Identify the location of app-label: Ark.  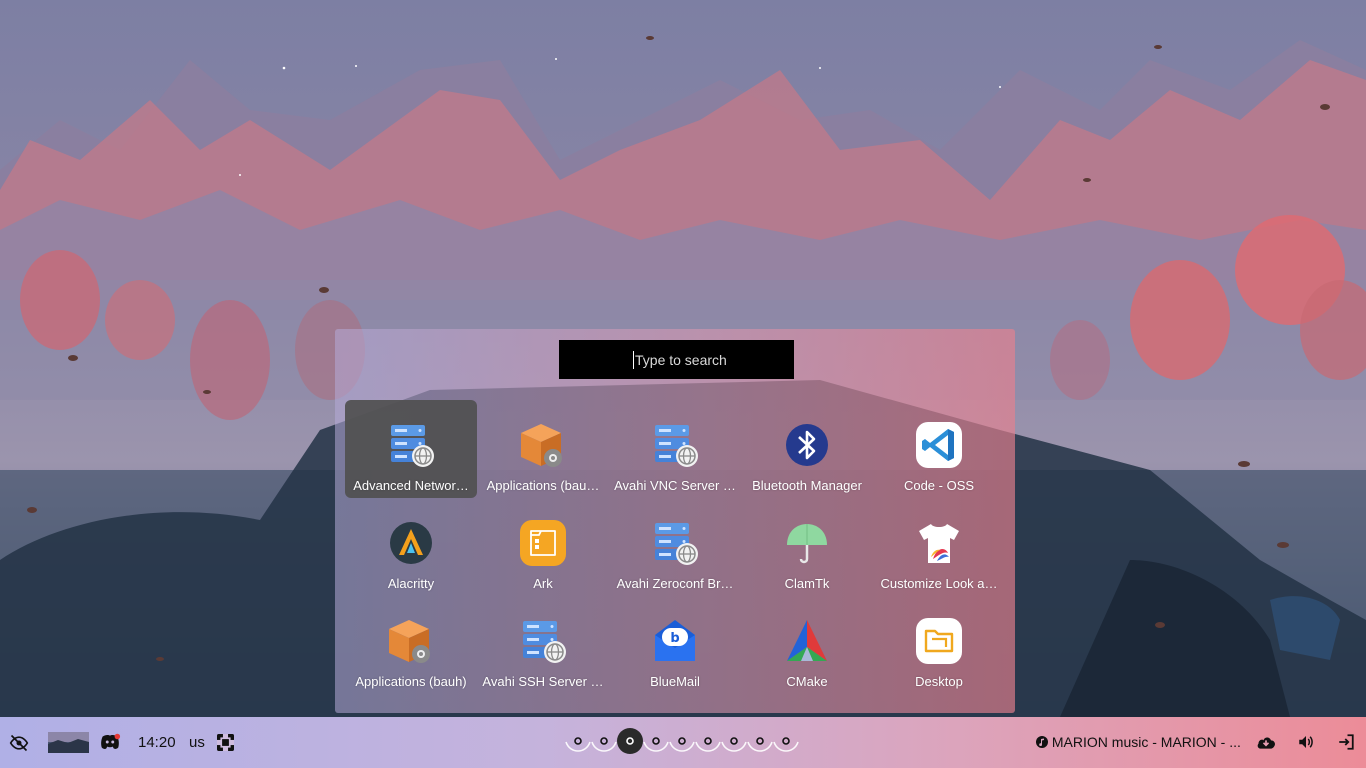
(543, 583).